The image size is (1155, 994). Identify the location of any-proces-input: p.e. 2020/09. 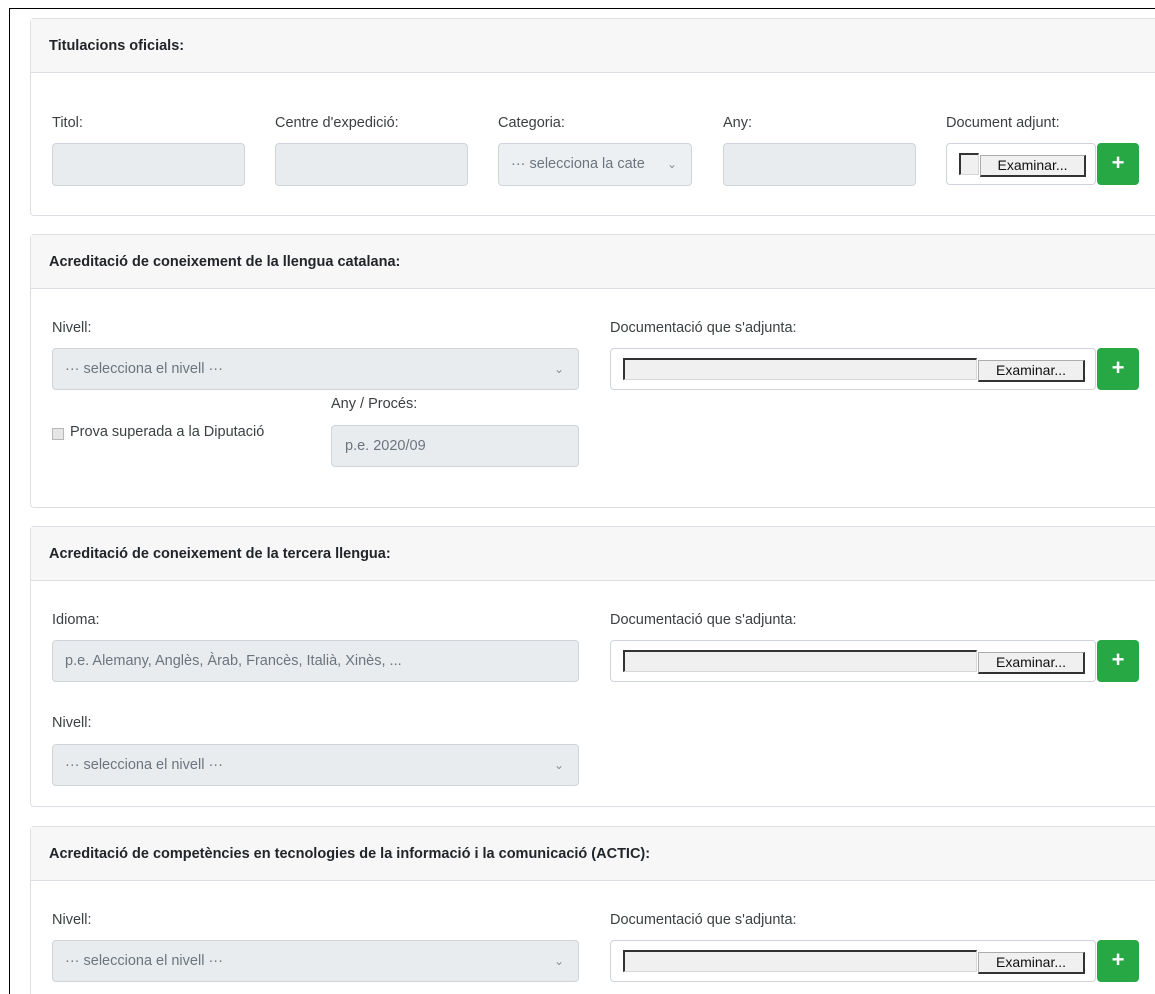
(455, 446).